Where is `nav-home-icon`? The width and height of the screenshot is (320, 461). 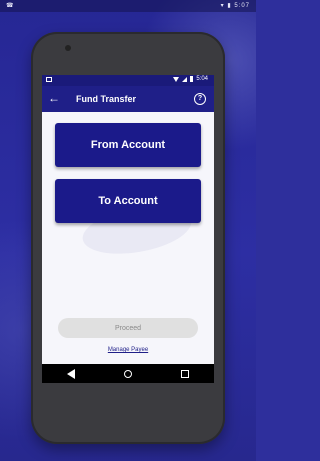 nav-home-icon is located at coordinates (127, 373).